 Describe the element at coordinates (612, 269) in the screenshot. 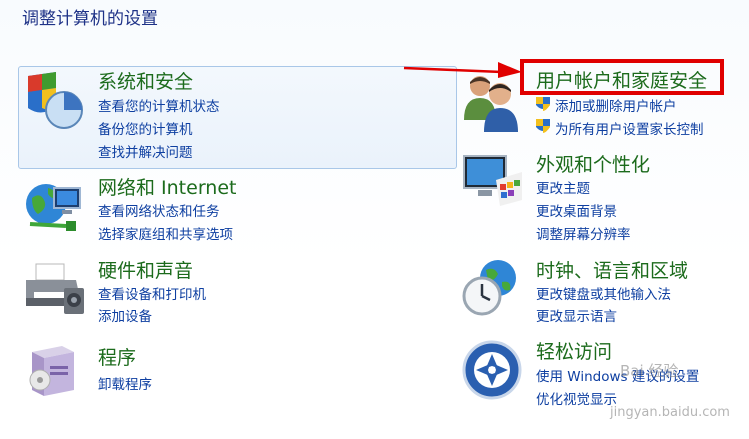

I see `category-title-clock-language: 时钟、语言和区域` at that location.